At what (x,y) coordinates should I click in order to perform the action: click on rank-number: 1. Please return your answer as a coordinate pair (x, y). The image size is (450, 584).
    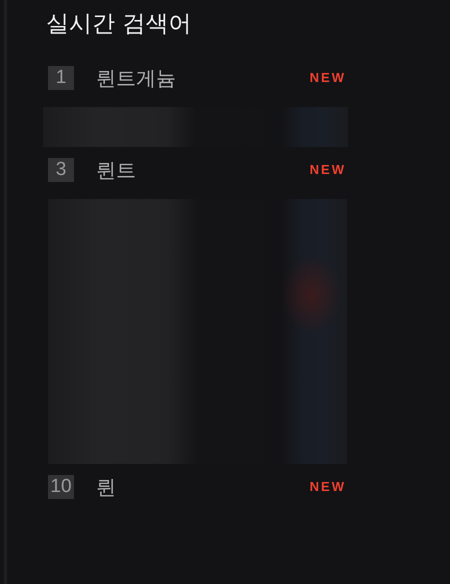
    Looking at the image, I should click on (61, 78).